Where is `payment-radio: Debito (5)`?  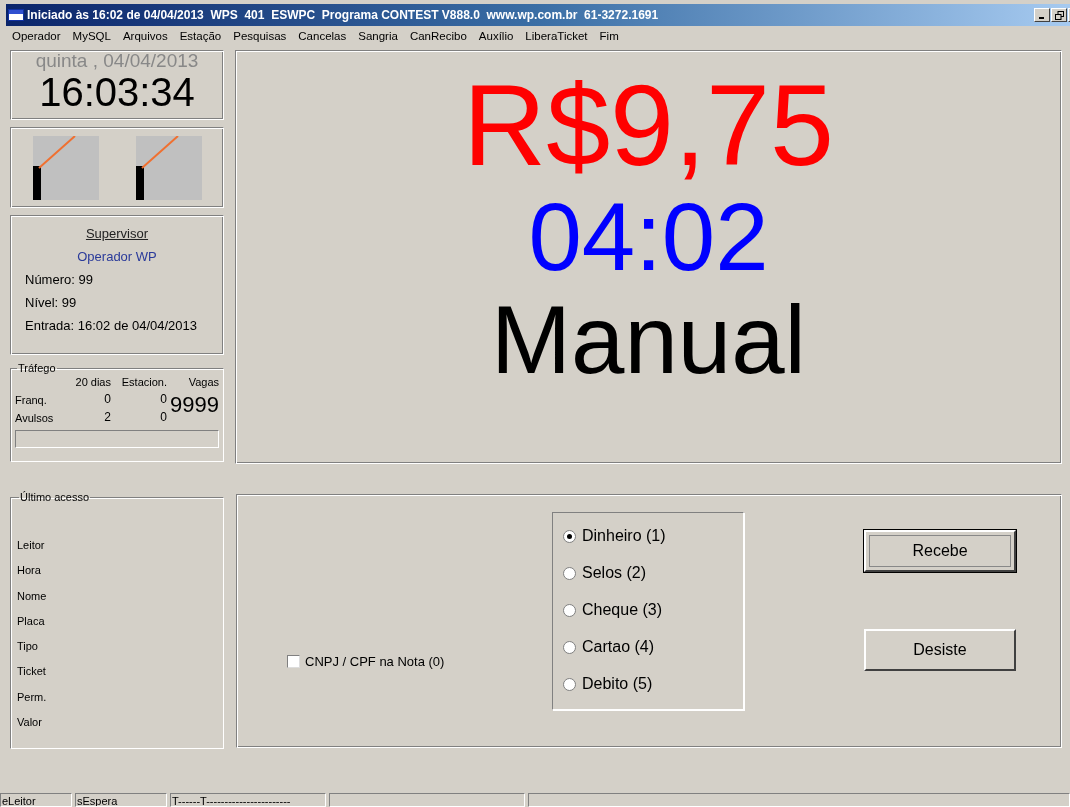
payment-radio: Debito (5) is located at coordinates (648, 684).